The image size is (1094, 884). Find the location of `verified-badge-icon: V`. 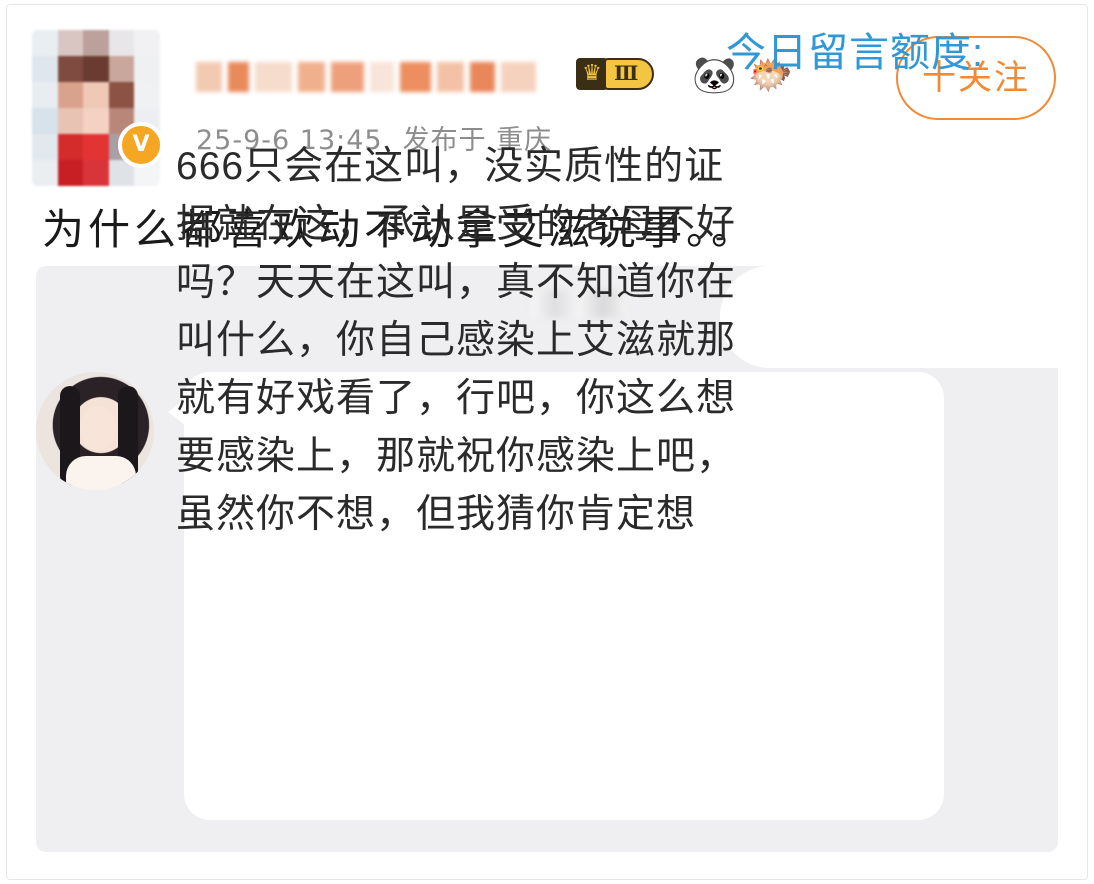

verified-badge-icon: V is located at coordinates (141, 145).